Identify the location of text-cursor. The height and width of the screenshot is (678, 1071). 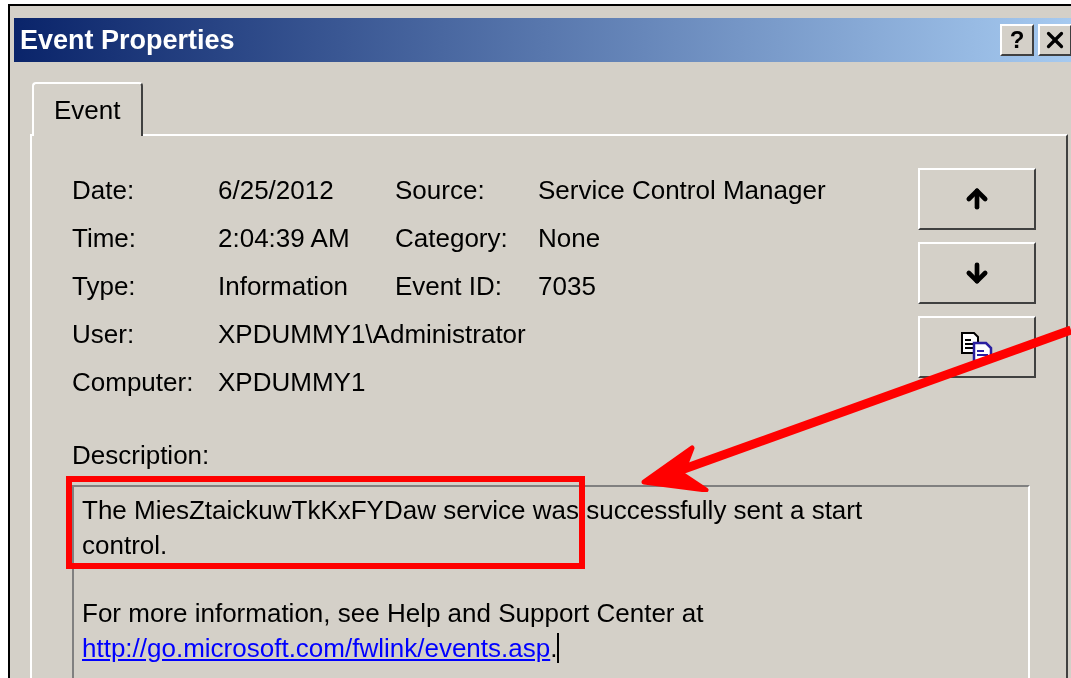
(558, 648).